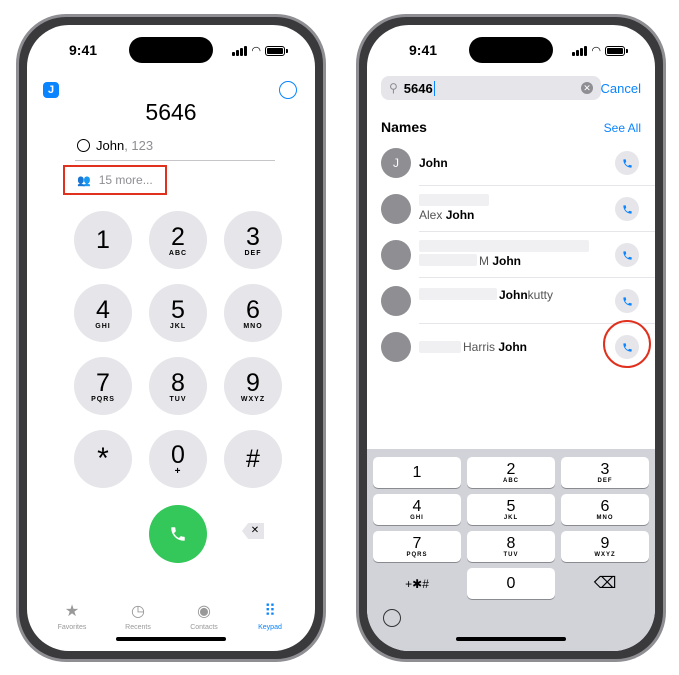  Describe the element at coordinates (511, 509) in the screenshot. I see `kb-key-5: 5 JKL` at that location.